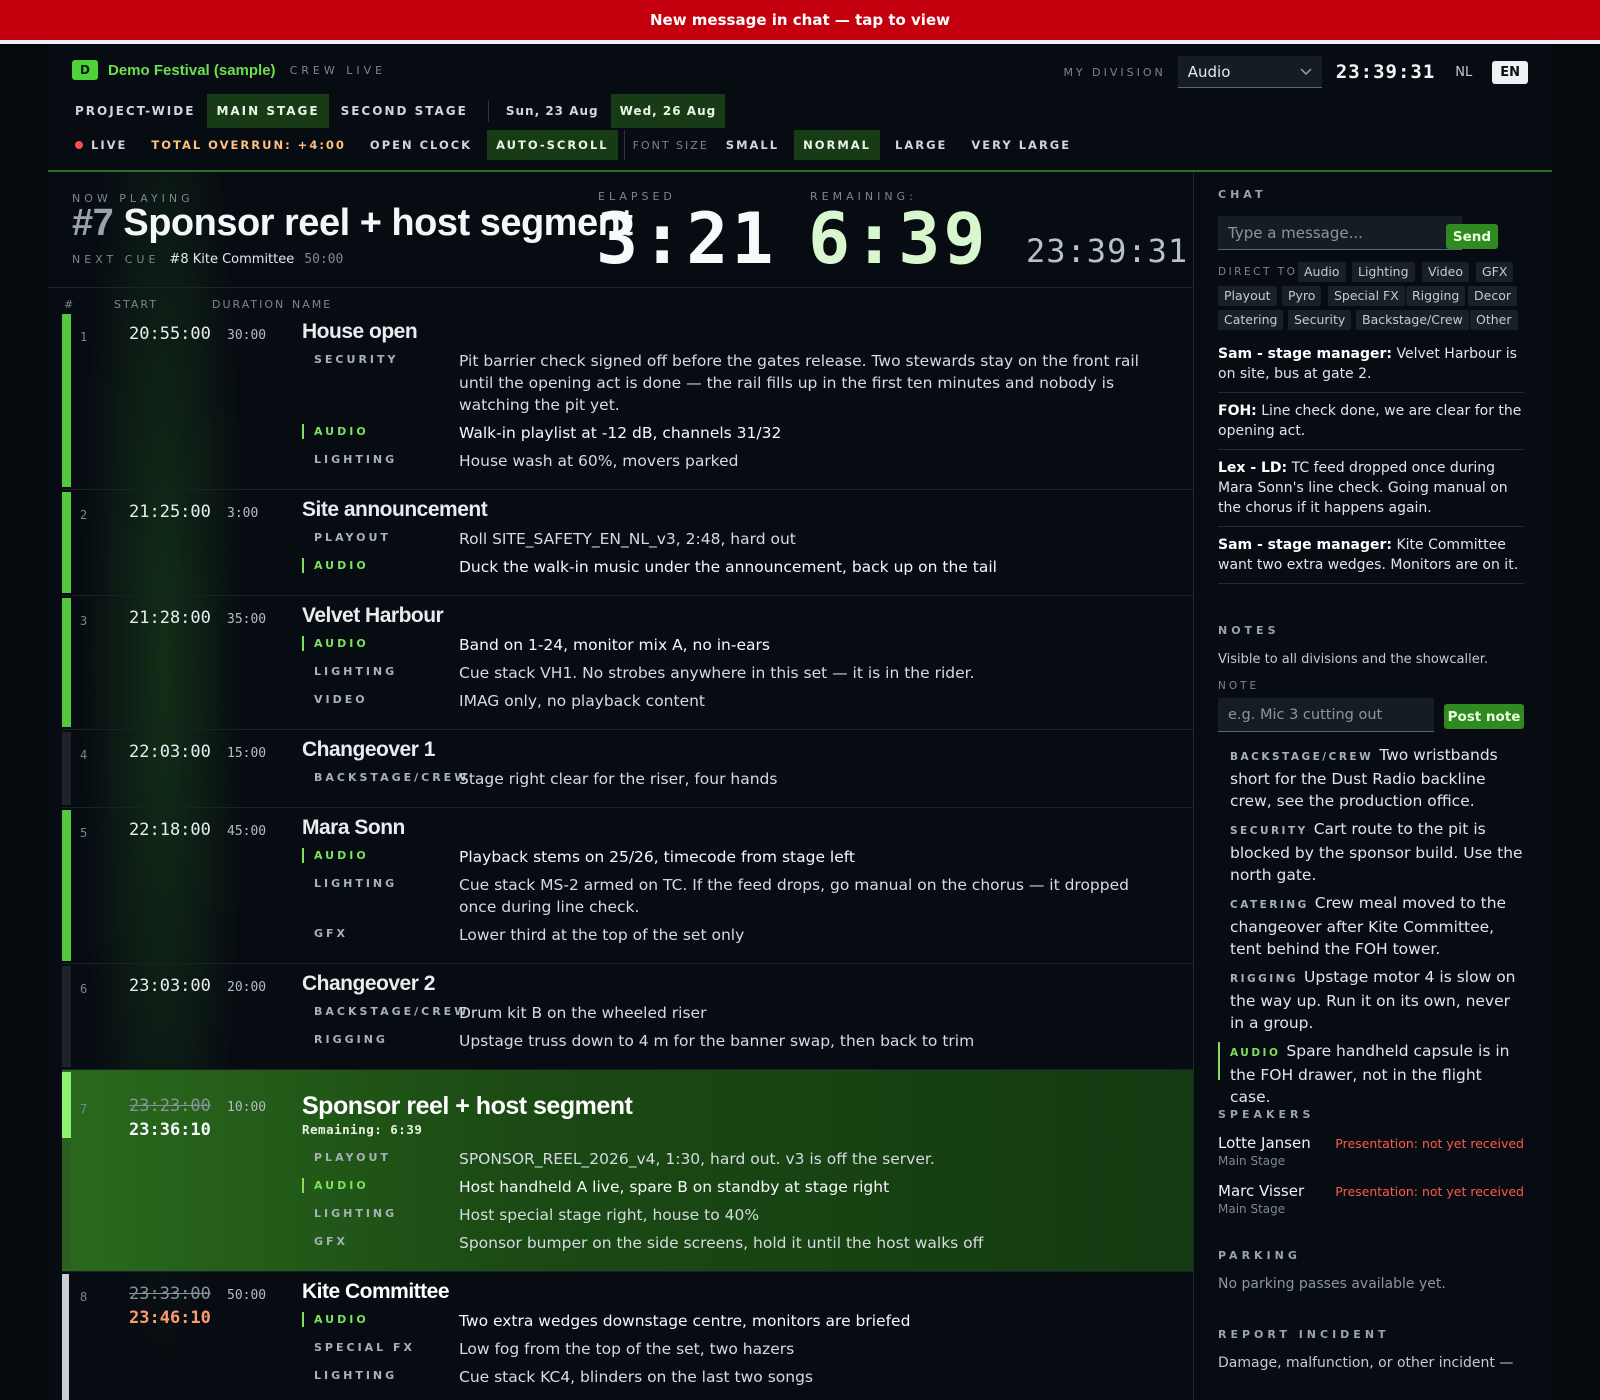  What do you see at coordinates (837, 145) in the screenshot?
I see `font-size-normal: NORMAL` at bounding box center [837, 145].